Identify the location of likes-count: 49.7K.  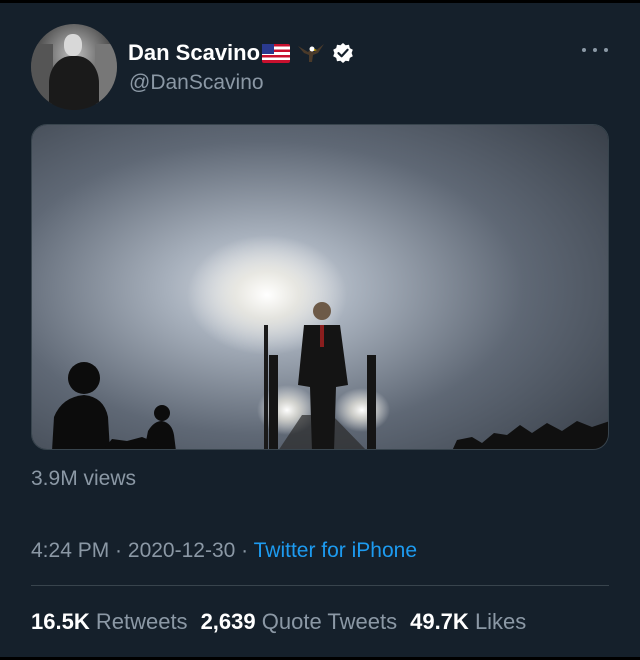
(439, 621).